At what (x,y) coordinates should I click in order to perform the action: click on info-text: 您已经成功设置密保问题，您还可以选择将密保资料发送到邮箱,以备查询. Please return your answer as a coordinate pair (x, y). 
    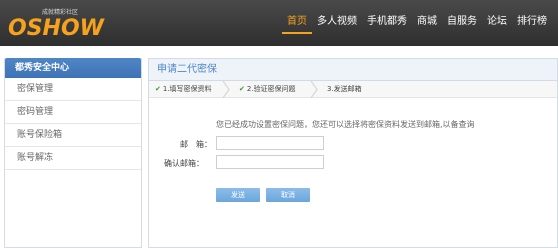
    Looking at the image, I should click on (345, 124).